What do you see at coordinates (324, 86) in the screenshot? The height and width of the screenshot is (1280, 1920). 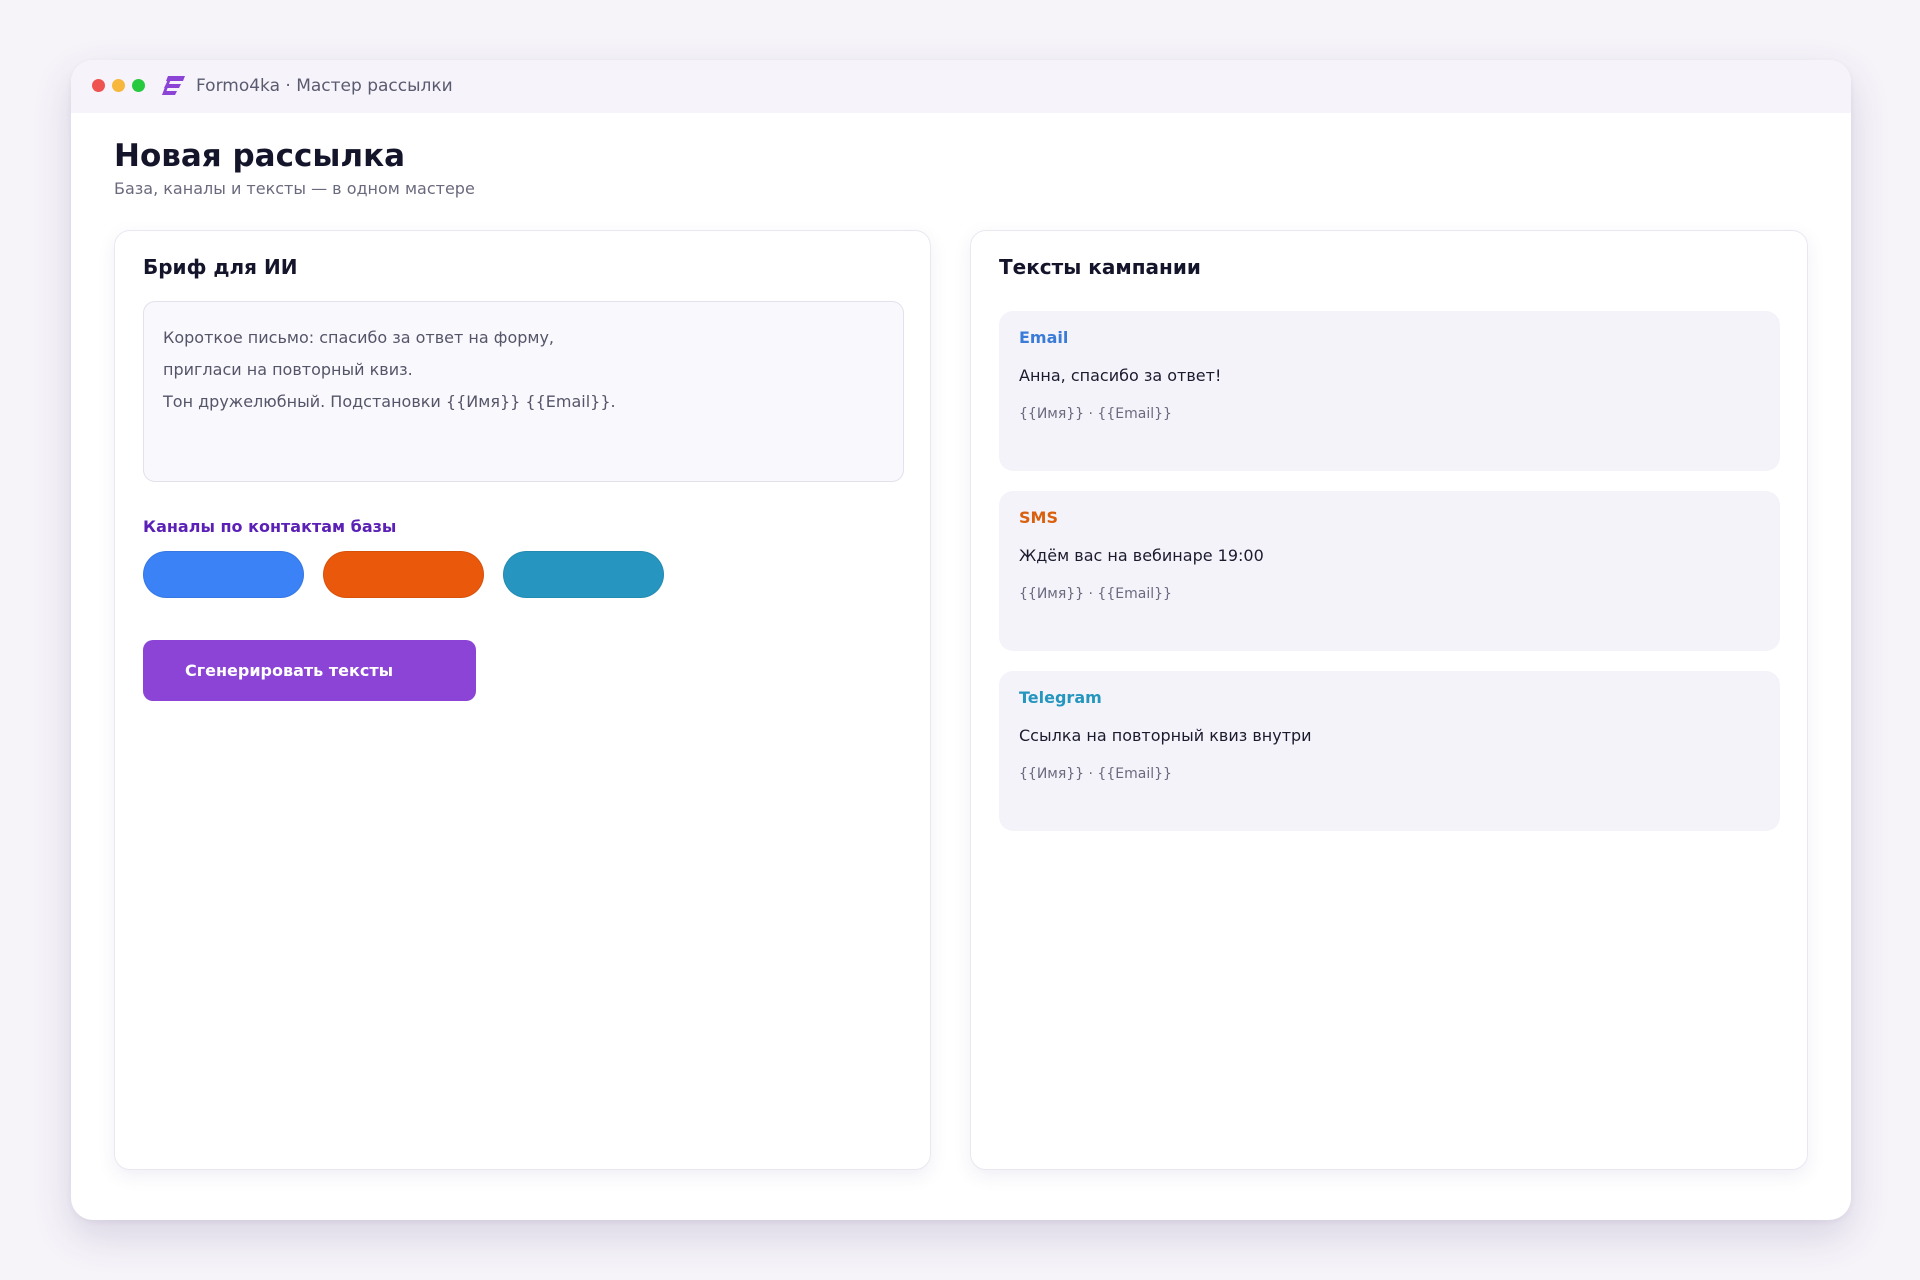 I see `window-title: Formo4ka · Мастер рассылки` at bounding box center [324, 86].